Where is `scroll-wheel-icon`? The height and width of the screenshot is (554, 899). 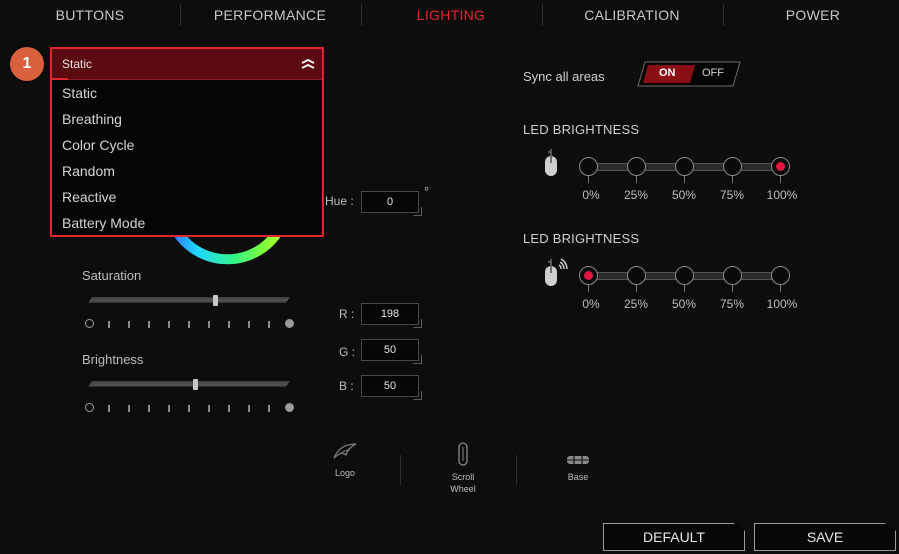
scroll-wheel-icon is located at coordinates (463, 456).